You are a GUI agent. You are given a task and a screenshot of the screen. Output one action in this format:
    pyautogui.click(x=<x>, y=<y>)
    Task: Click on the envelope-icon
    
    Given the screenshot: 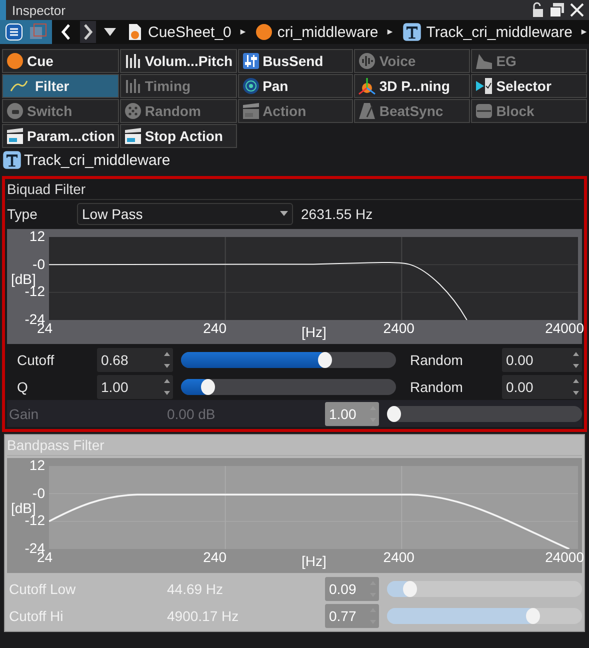 What is the action you would take?
    pyautogui.click(x=484, y=61)
    